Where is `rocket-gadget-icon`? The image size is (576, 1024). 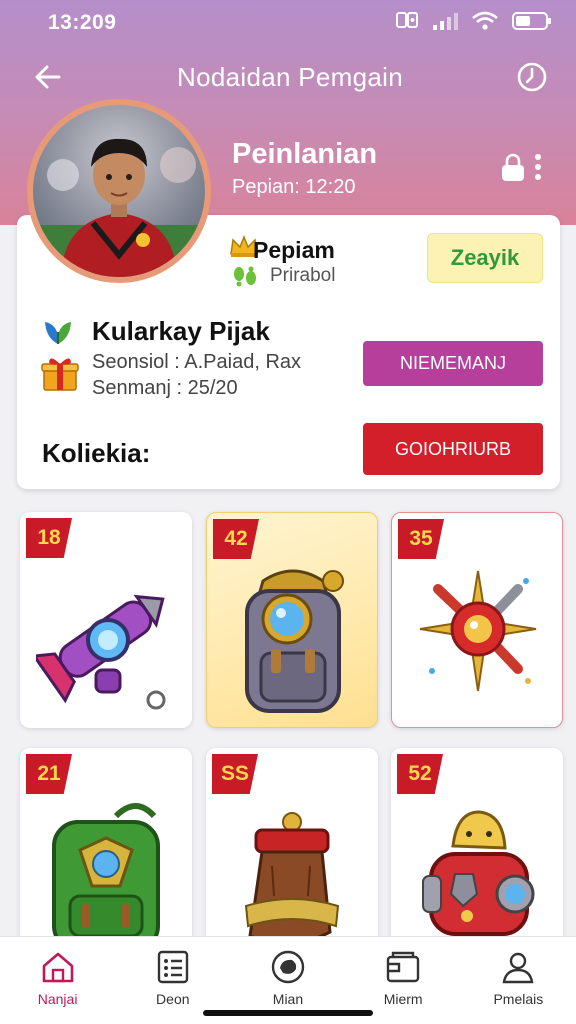 rocket-gadget-icon is located at coordinates (101, 652).